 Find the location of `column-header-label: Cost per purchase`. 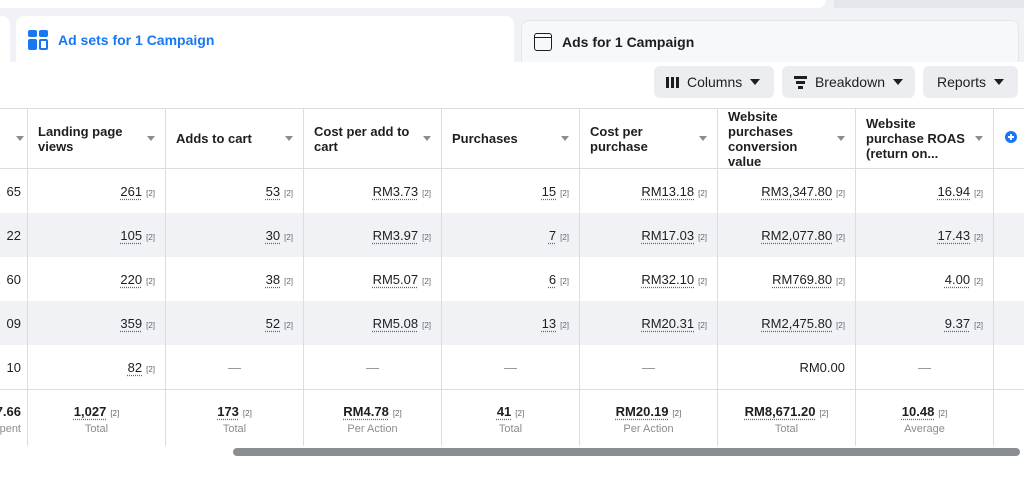

column-header-label: Cost per purchase is located at coordinates (619, 138).